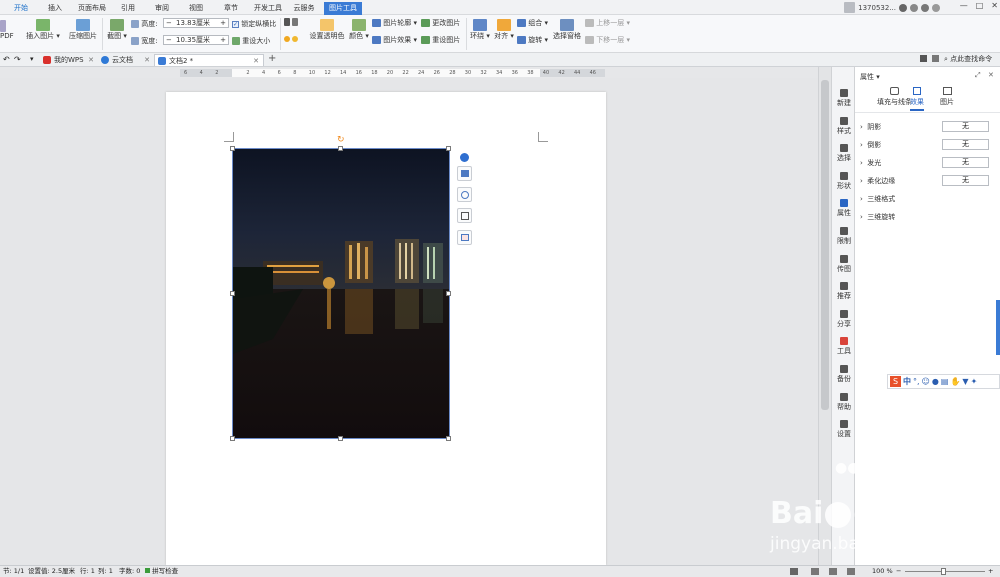 The width and height of the screenshot is (1000, 577). Describe the element at coordinates (17, 59) in the screenshot. I see `redo-icon: ↷` at that location.